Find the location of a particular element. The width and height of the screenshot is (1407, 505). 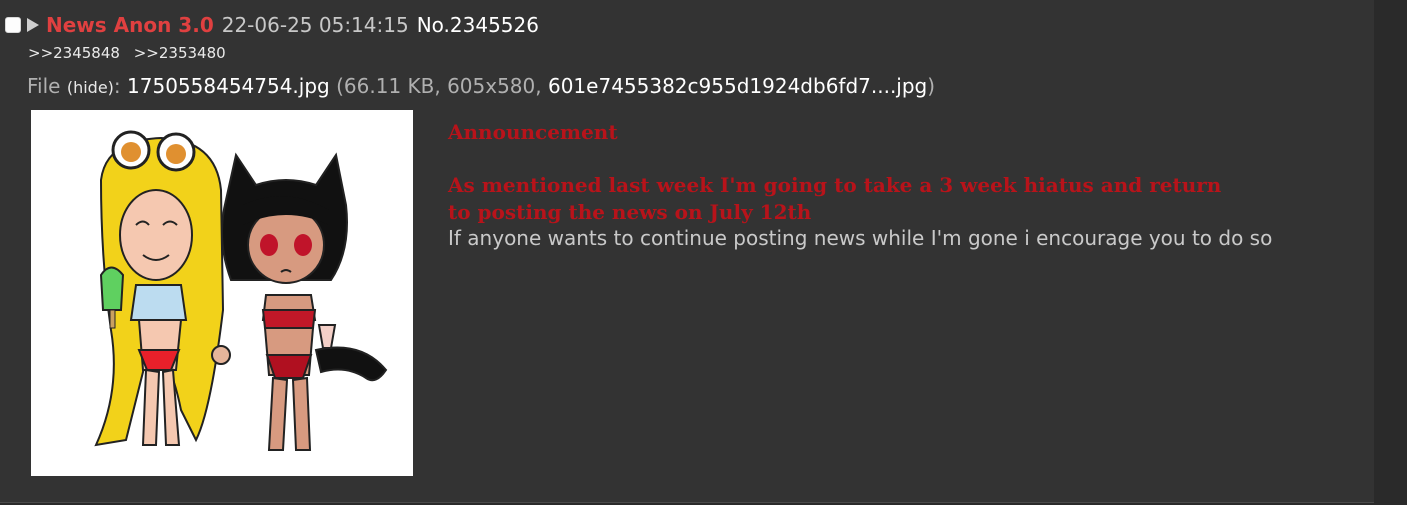

post-number-link: No.2345526 is located at coordinates (478, 25).